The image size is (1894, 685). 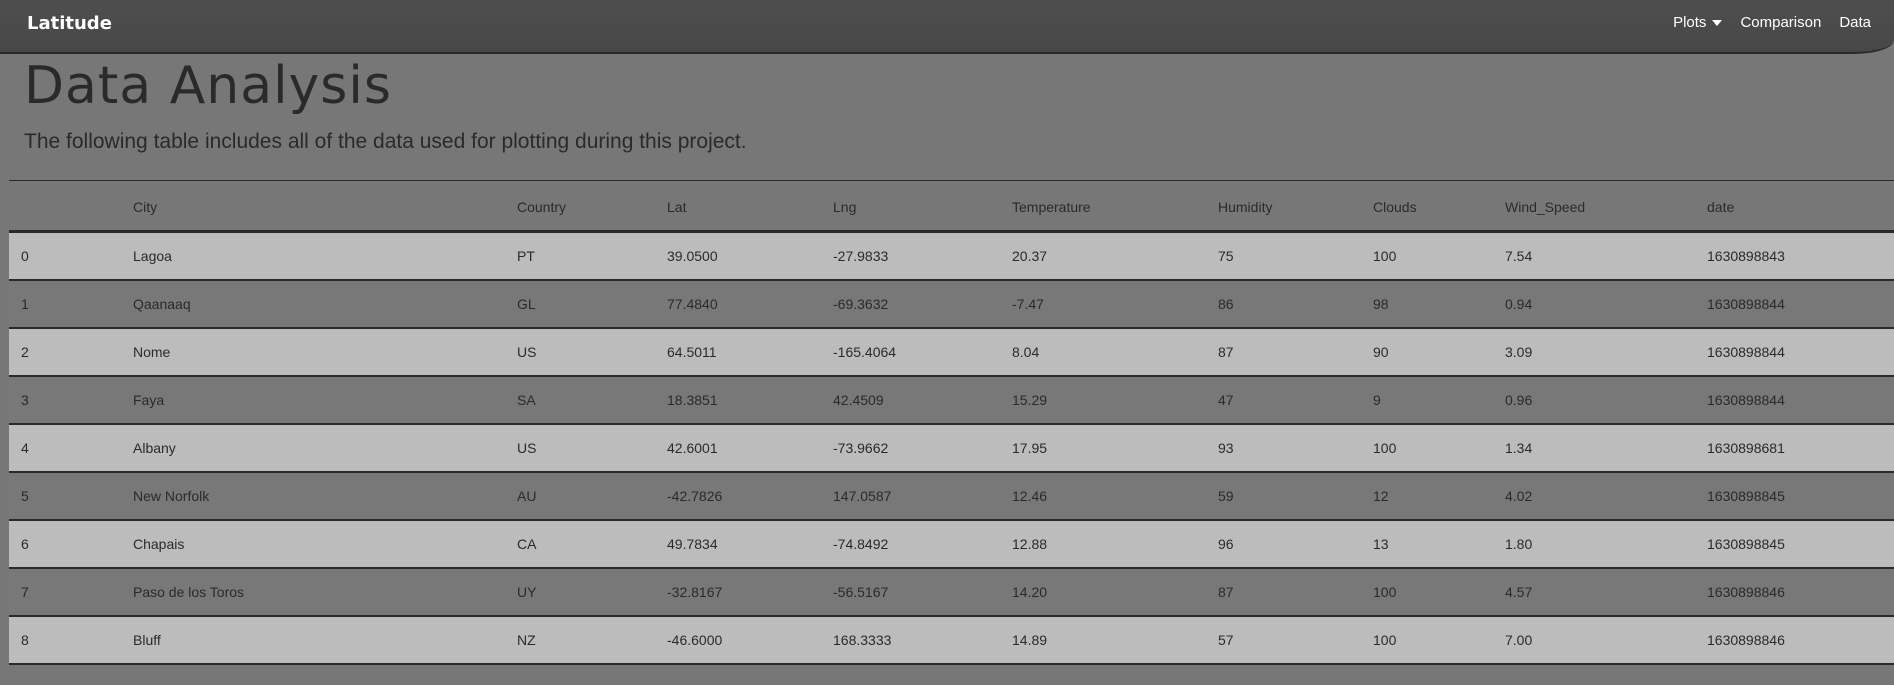 I want to click on nav-item-plots: Plots, so click(x=1698, y=22).